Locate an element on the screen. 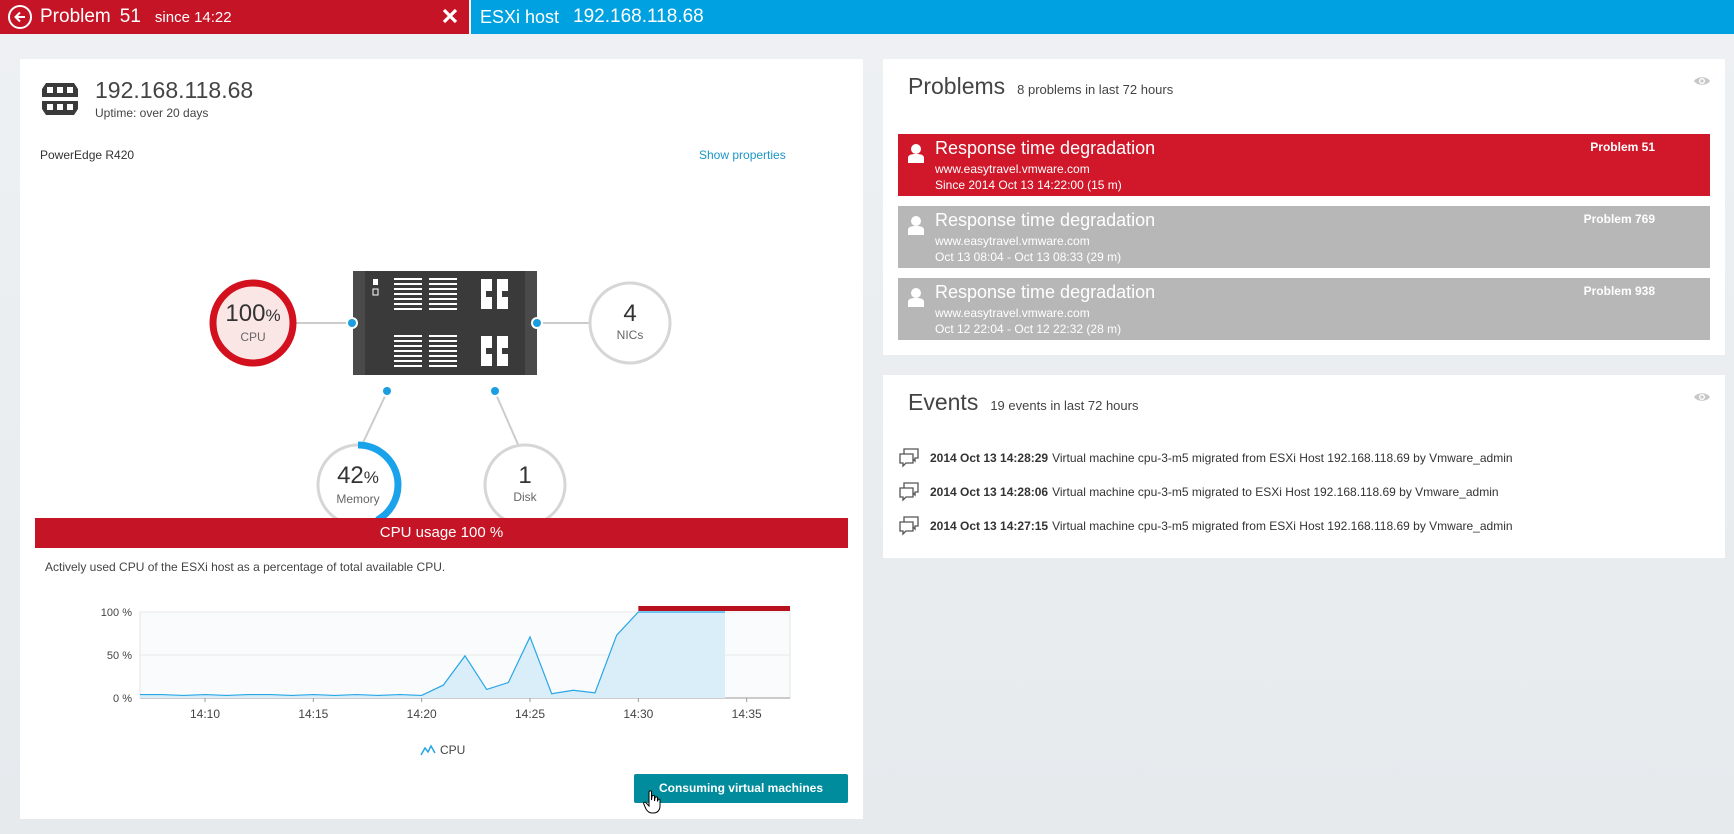 This screenshot has width=1734, height=834. hand-cursor-icon is located at coordinates (652, 802).